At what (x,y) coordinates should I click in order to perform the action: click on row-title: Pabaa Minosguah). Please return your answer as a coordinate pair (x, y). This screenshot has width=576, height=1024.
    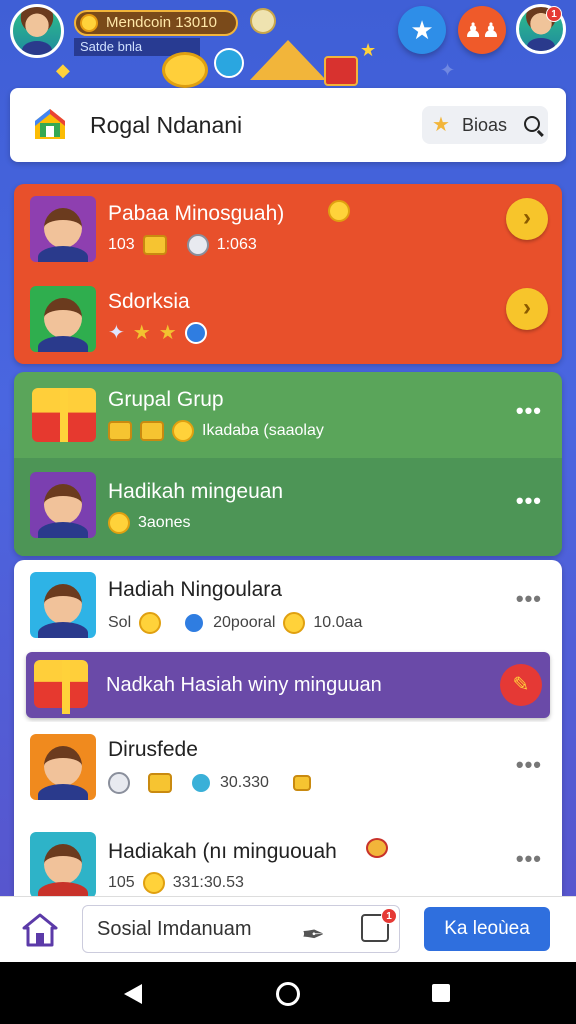
    Looking at the image, I should click on (196, 213).